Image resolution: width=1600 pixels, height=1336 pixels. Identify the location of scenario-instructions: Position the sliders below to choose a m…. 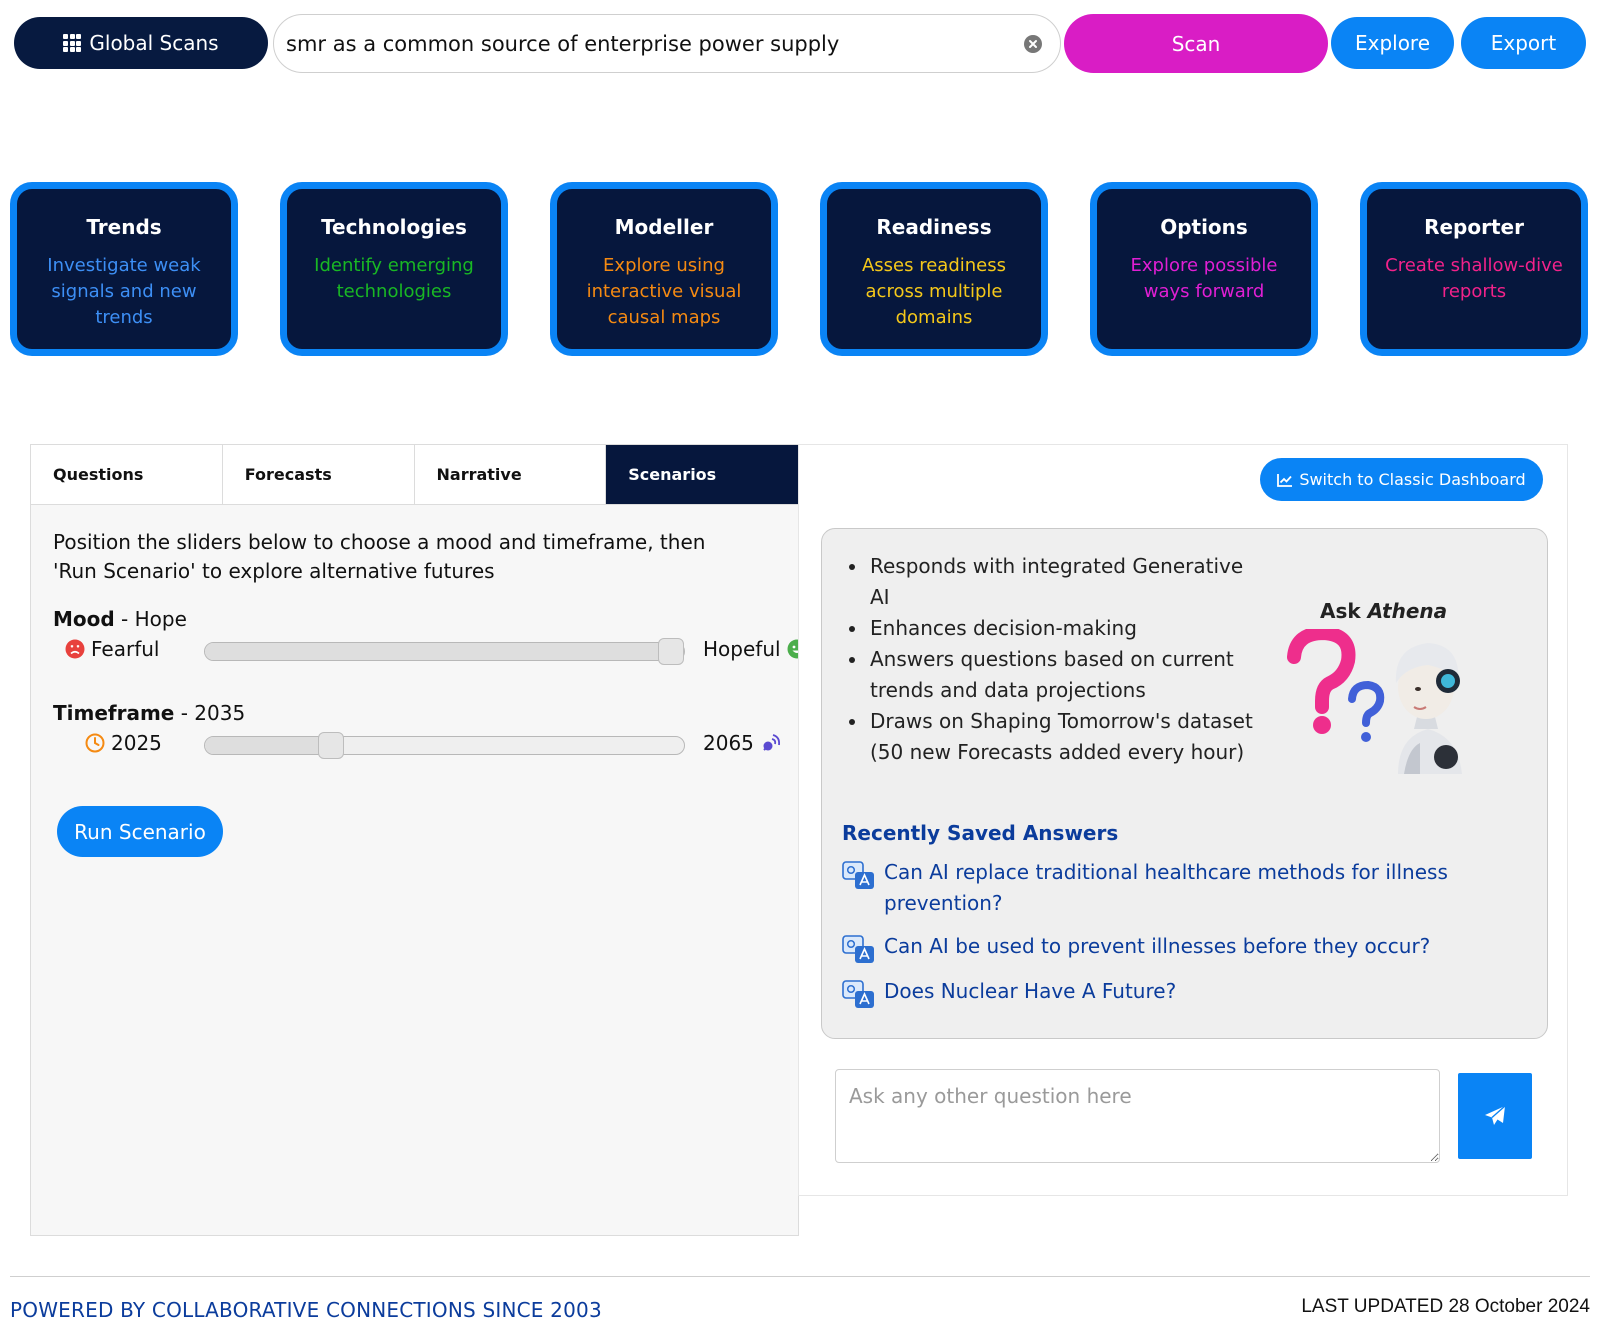
(379, 556).